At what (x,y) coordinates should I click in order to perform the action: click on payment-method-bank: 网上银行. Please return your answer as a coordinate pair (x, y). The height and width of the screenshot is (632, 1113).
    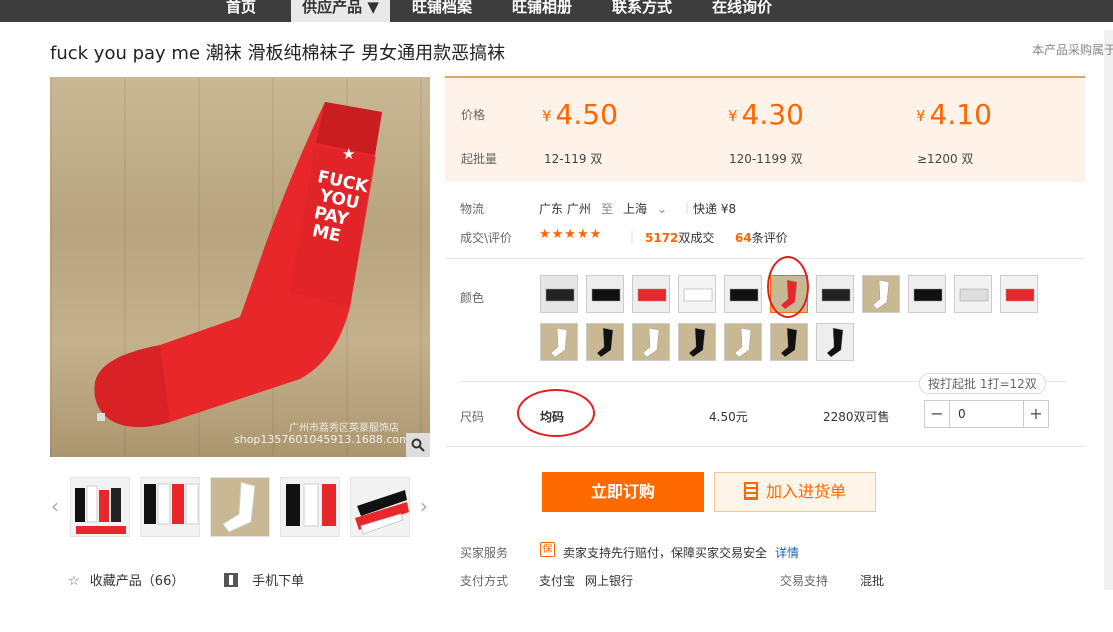
    Looking at the image, I should click on (609, 581).